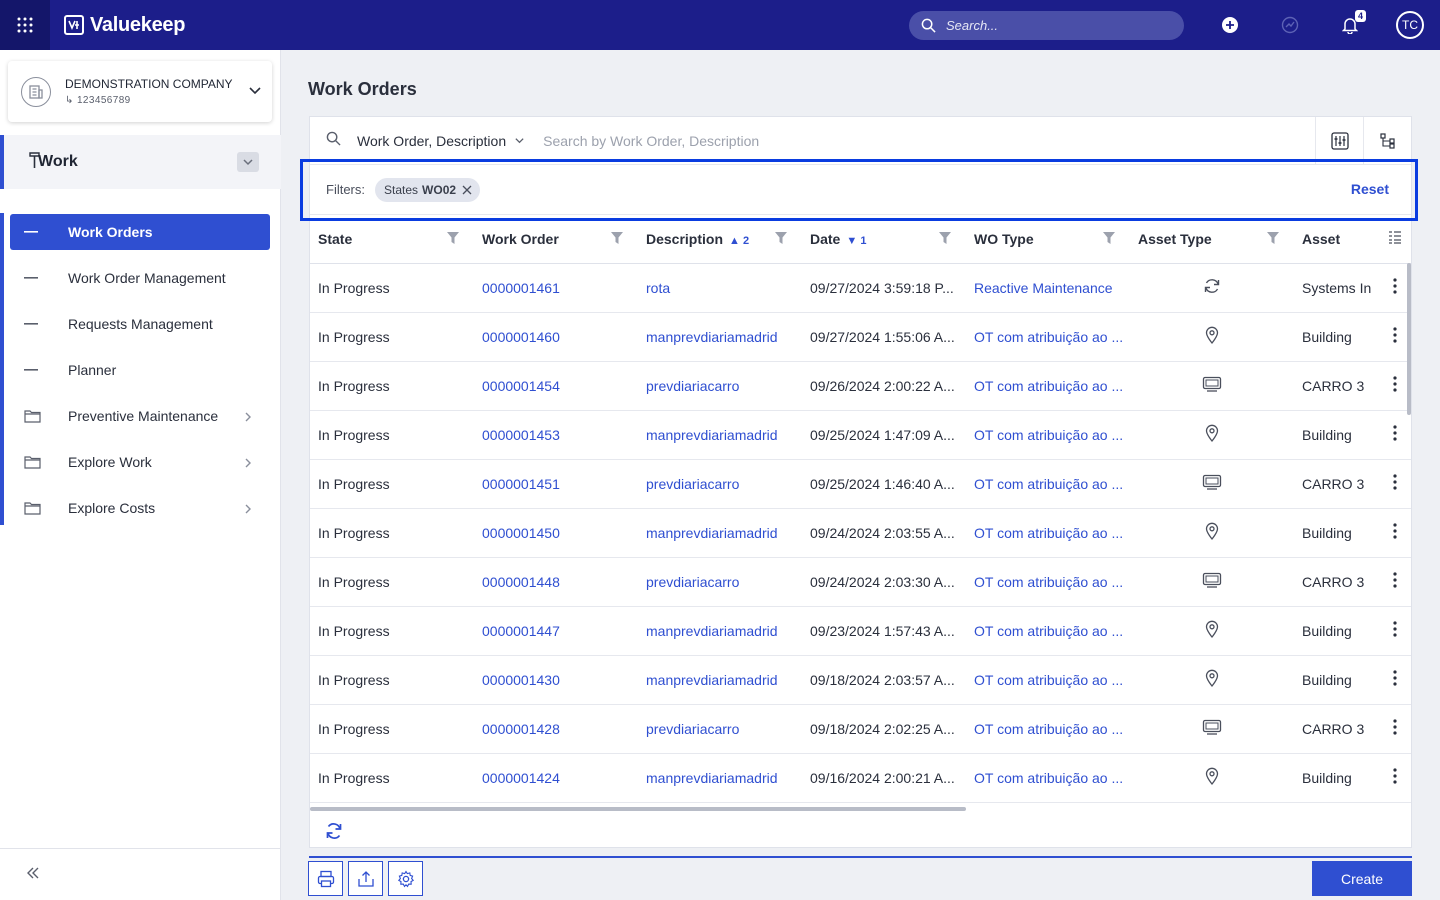 This screenshot has width=1440, height=900. What do you see at coordinates (556, 435) in the screenshot?
I see `cell-work-order-link: 0000001453` at bounding box center [556, 435].